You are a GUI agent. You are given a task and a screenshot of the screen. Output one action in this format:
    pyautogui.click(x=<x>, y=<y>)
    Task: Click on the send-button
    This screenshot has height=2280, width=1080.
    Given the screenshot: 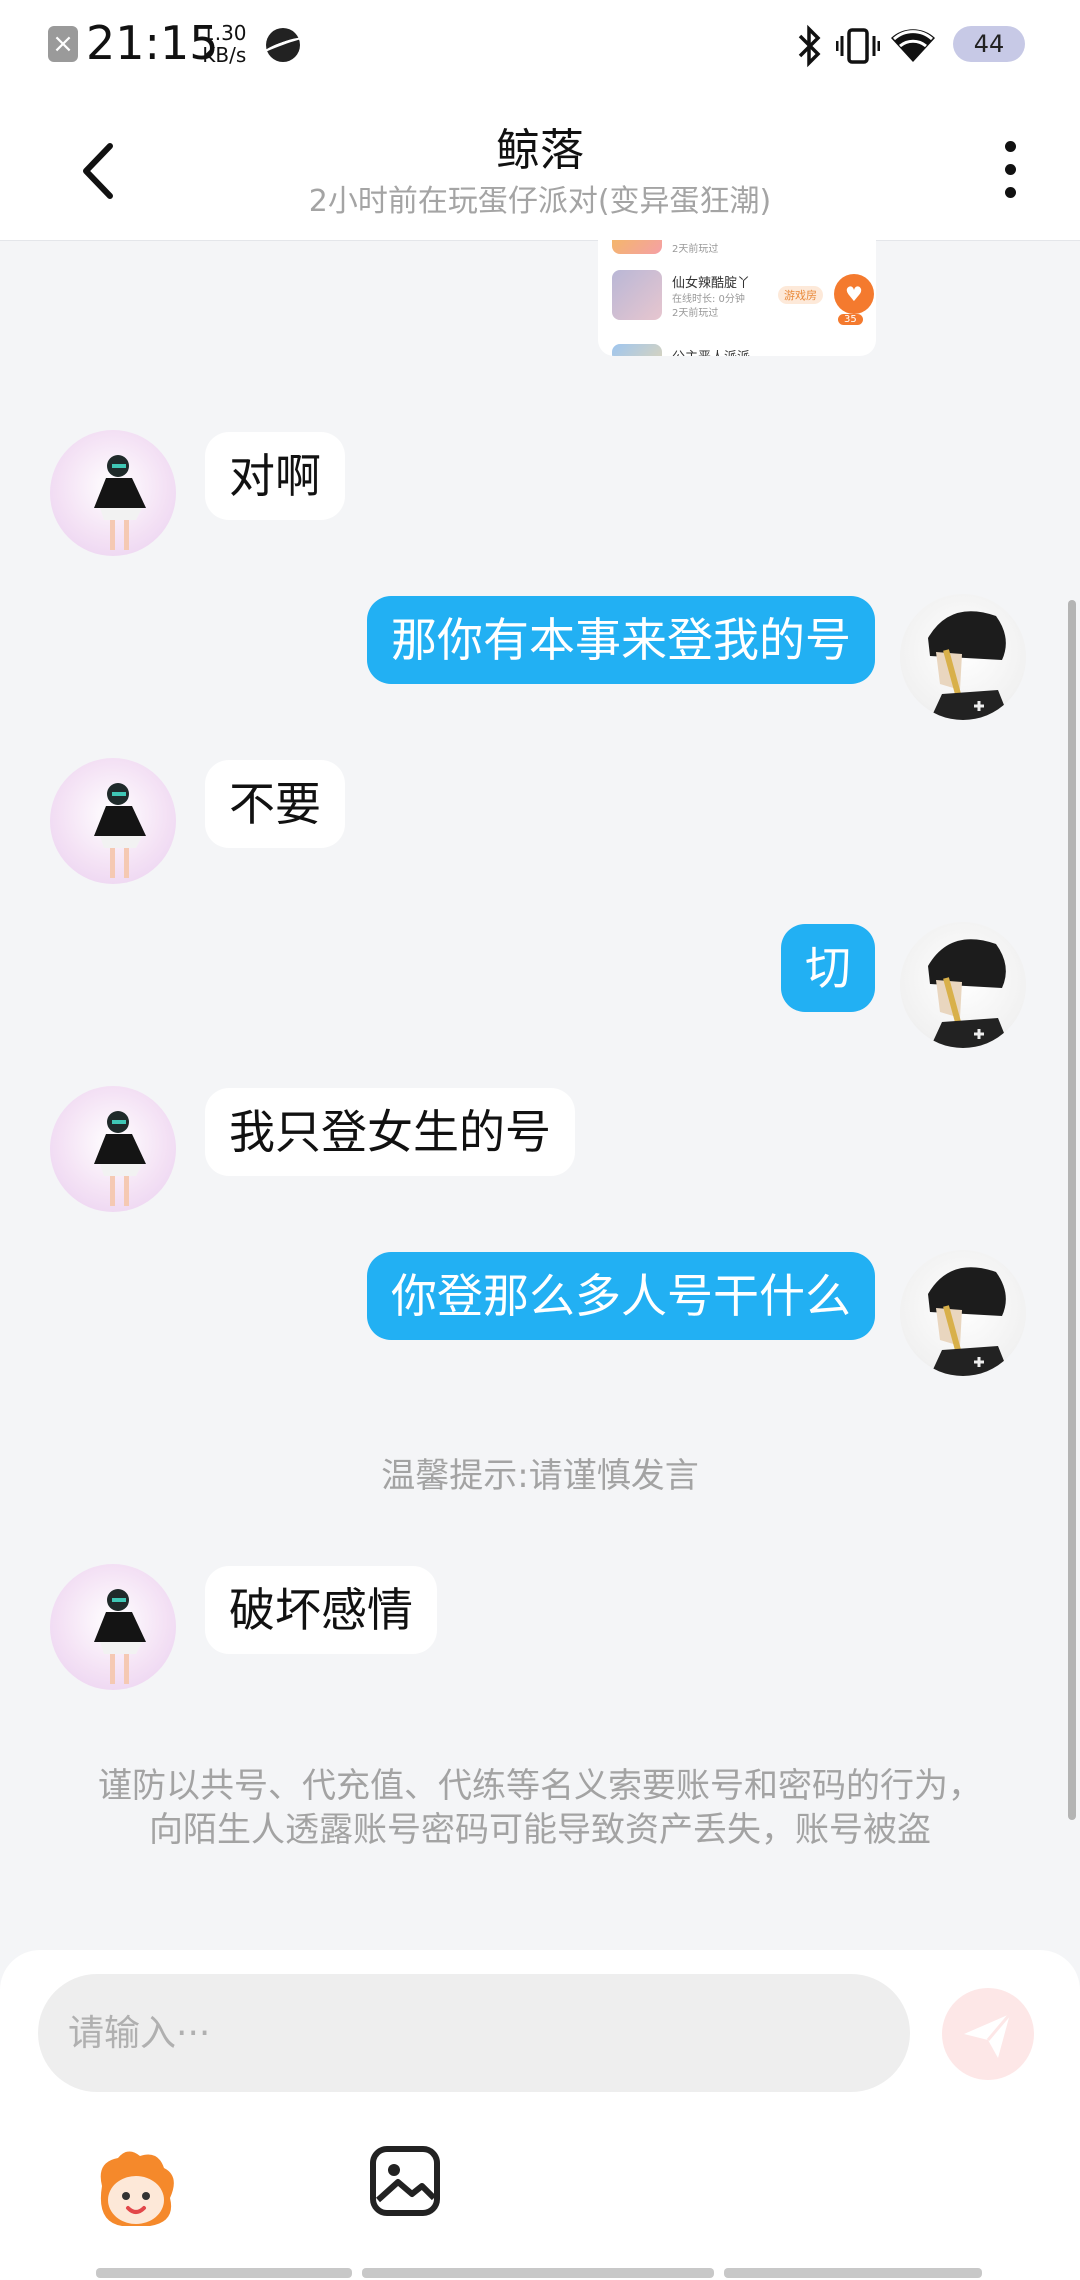 What is the action you would take?
    pyautogui.click(x=988, y=2034)
    